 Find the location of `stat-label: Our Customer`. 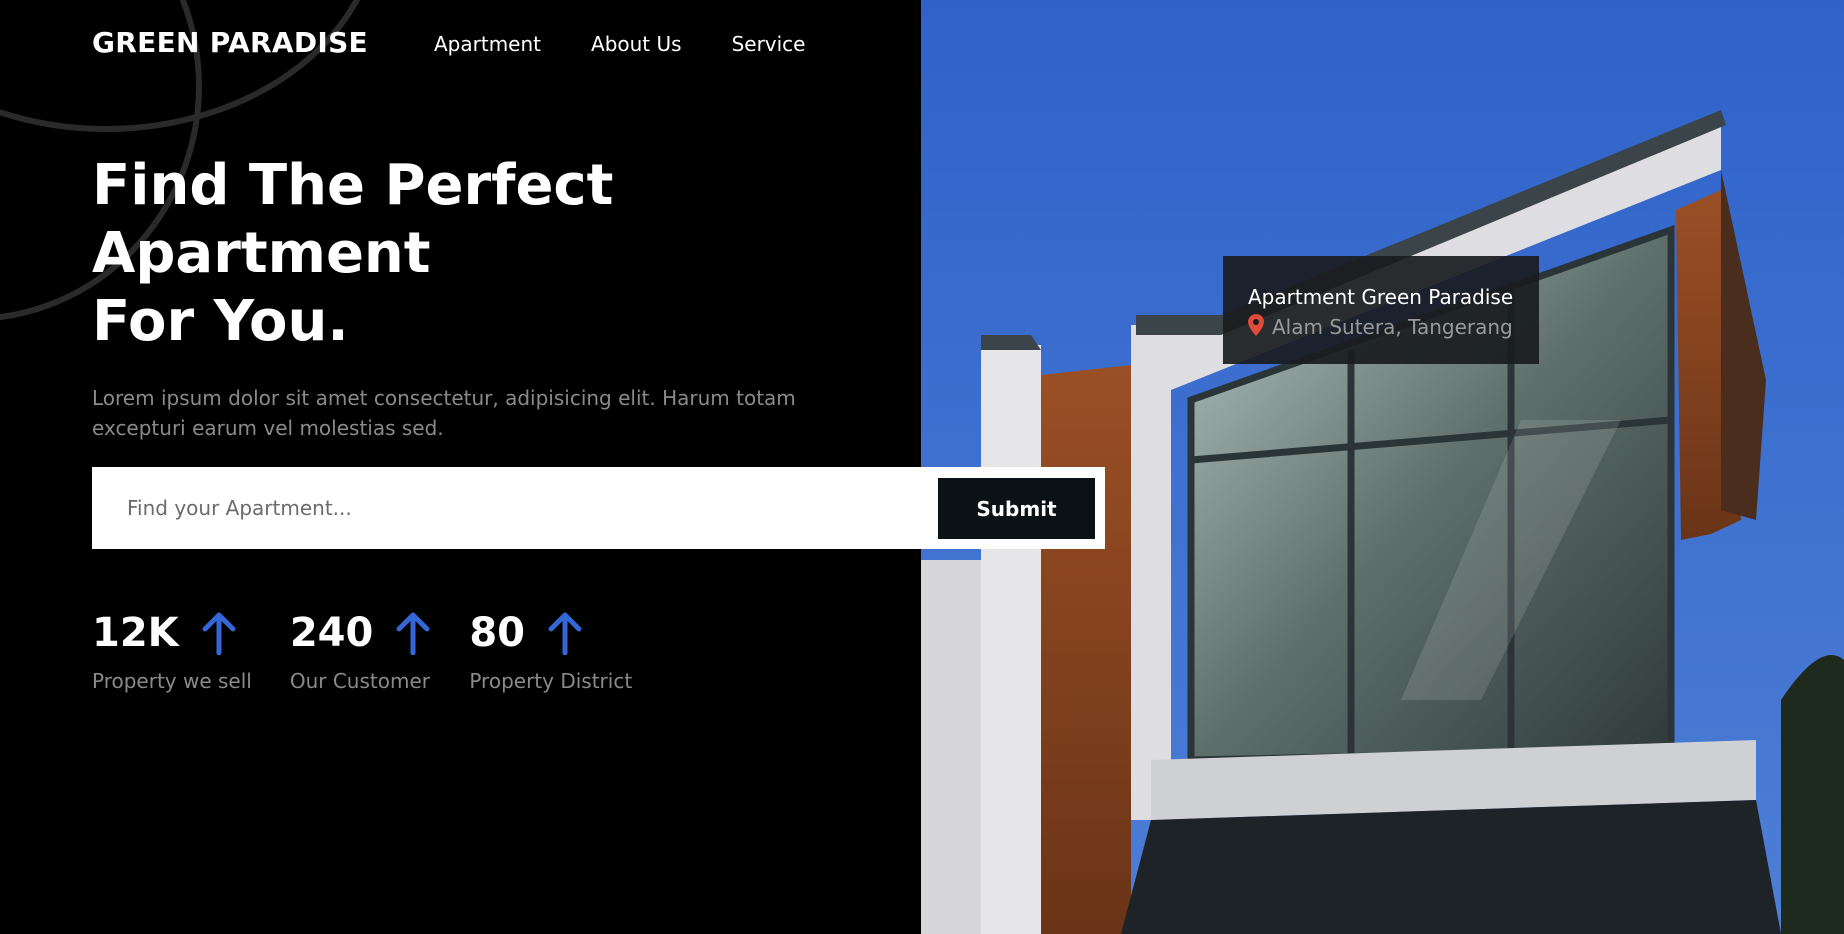

stat-label: Our Customer is located at coordinates (359, 681).